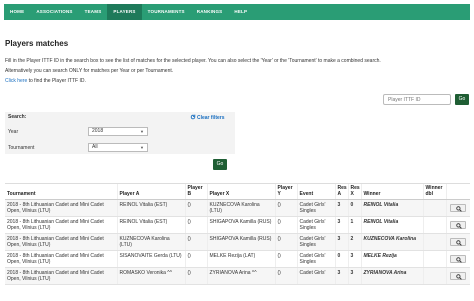  What do you see at coordinates (462, 99) in the screenshot?
I see `search-go-button: Go` at bounding box center [462, 99].